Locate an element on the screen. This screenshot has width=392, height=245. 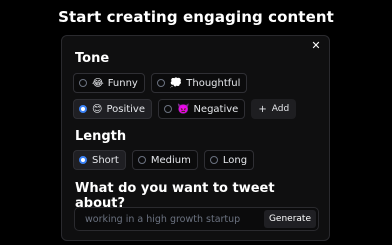
smiling-emoji-icon: 😊 is located at coordinates (97, 109).